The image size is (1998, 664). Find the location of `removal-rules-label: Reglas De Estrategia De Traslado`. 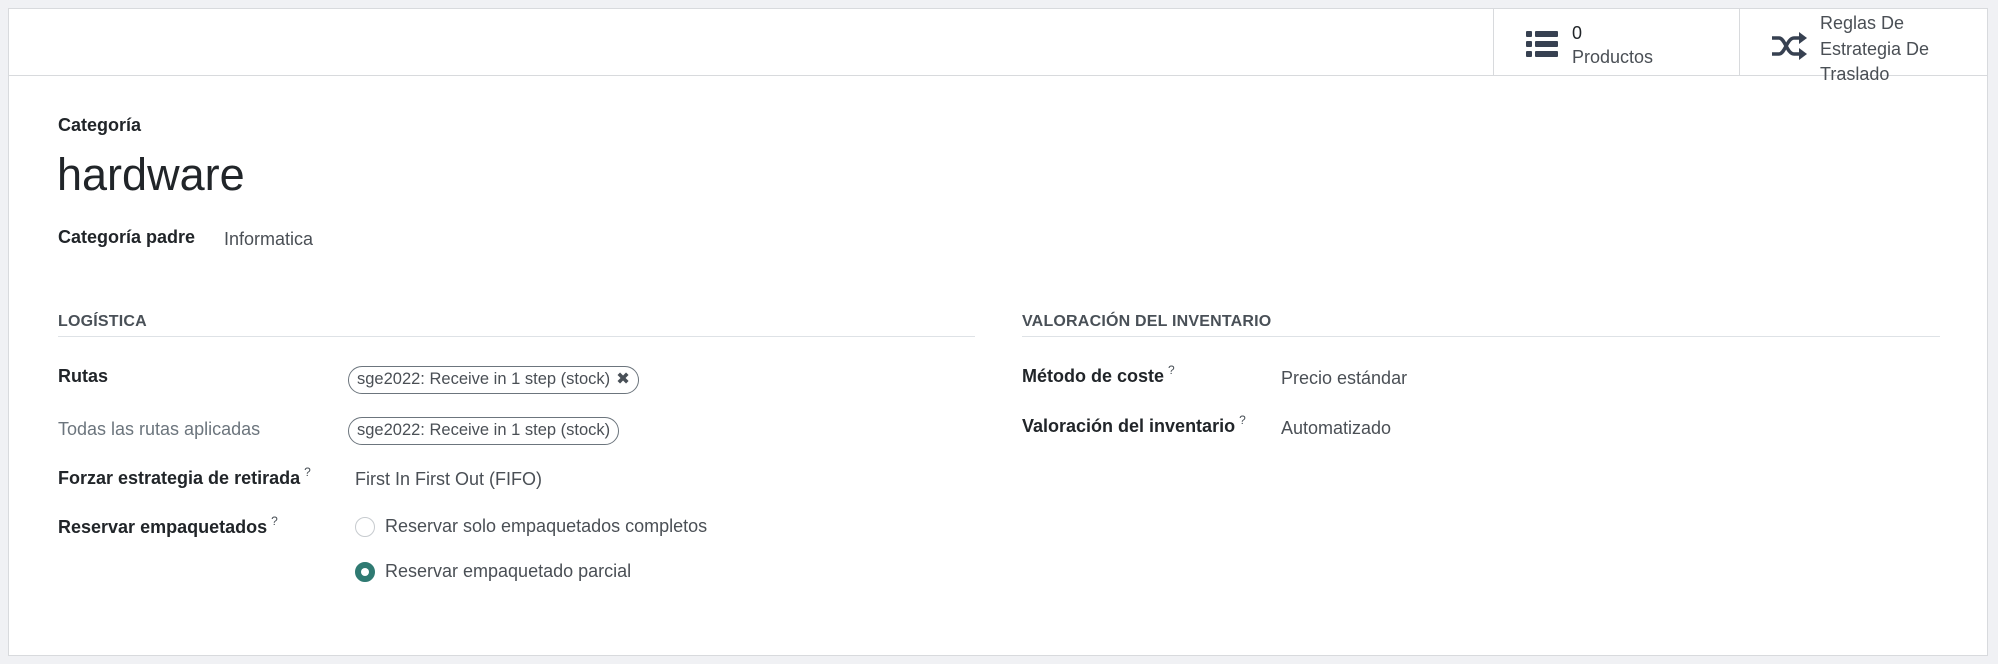

removal-rules-label: Reglas De Estrategia De Traslado is located at coordinates (1875, 48).